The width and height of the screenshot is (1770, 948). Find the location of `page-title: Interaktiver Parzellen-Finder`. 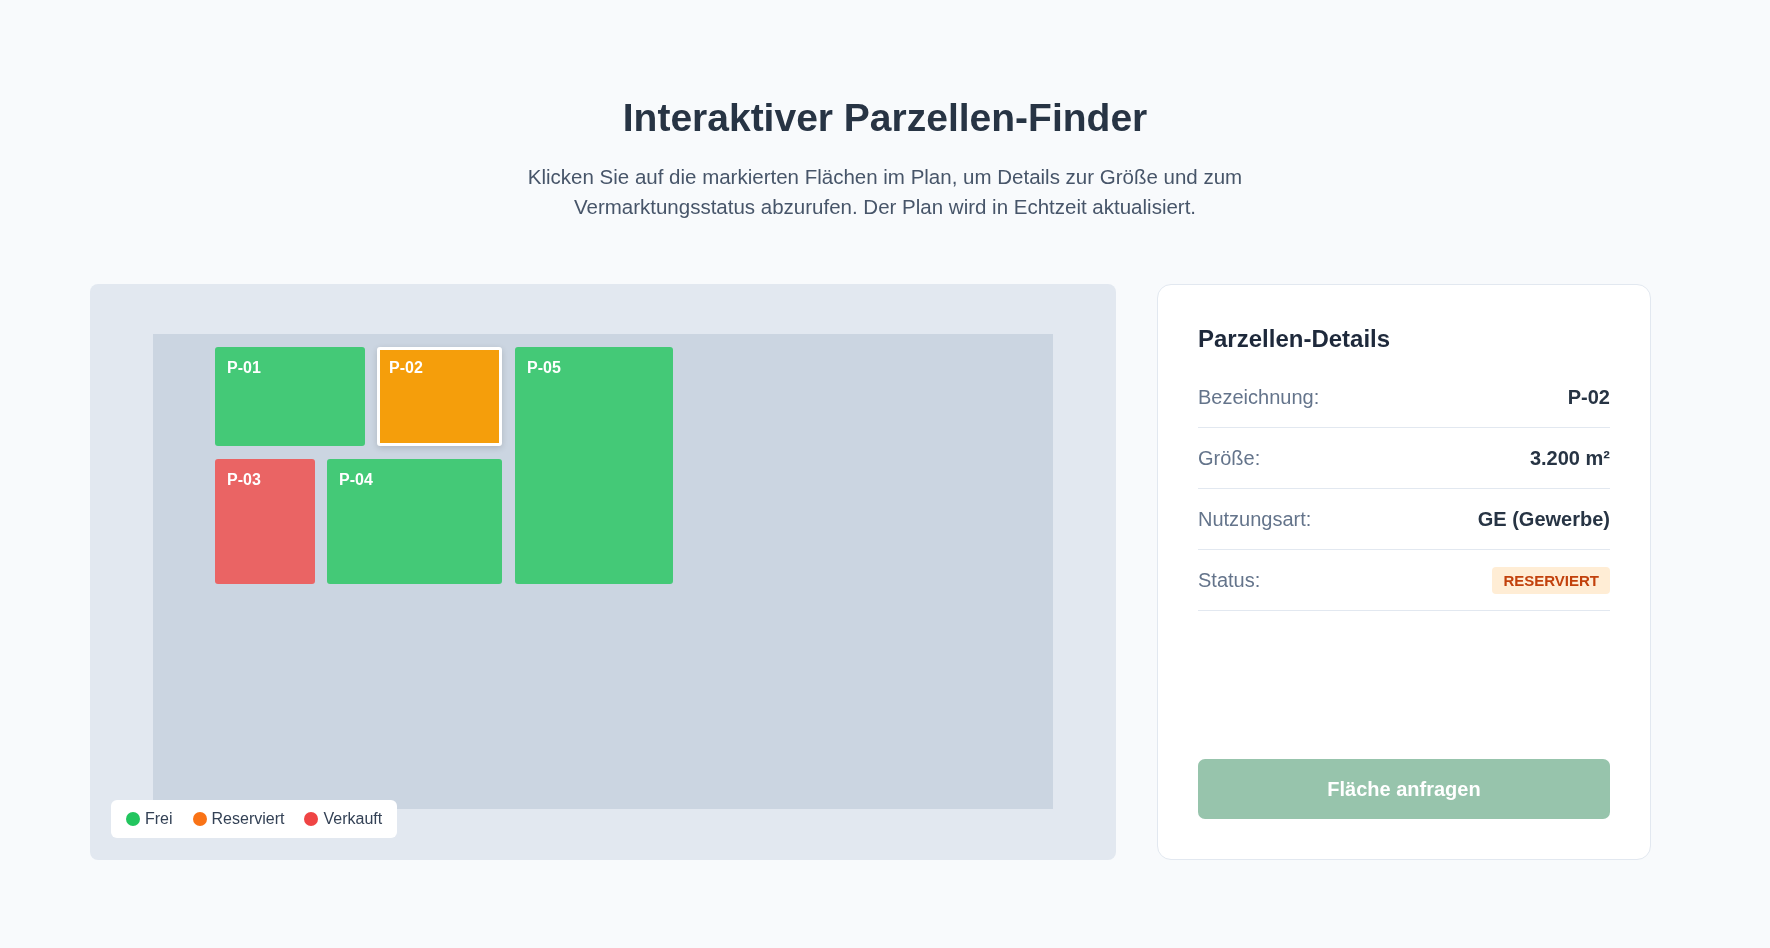

page-title: Interaktiver Parzellen-Finder is located at coordinates (885, 118).